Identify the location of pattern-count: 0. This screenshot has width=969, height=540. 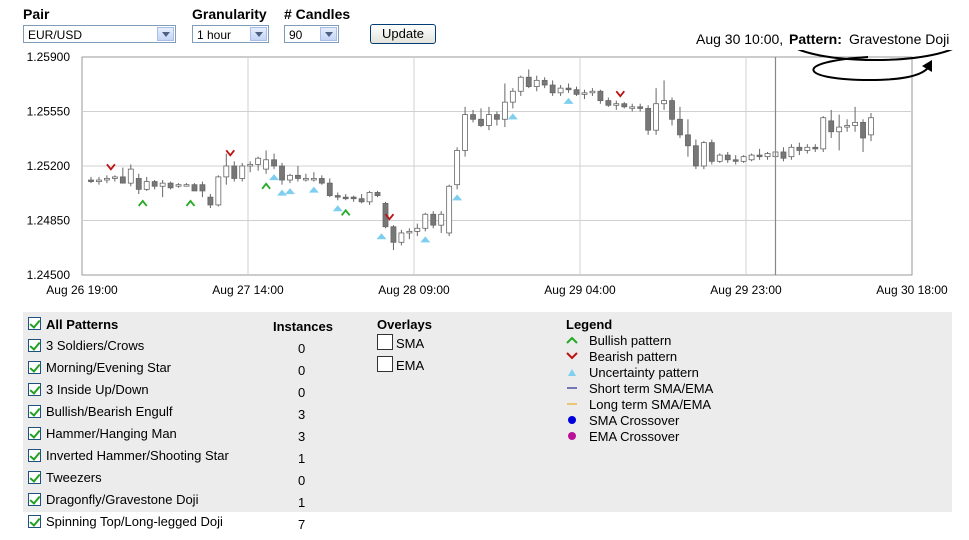
(302, 480).